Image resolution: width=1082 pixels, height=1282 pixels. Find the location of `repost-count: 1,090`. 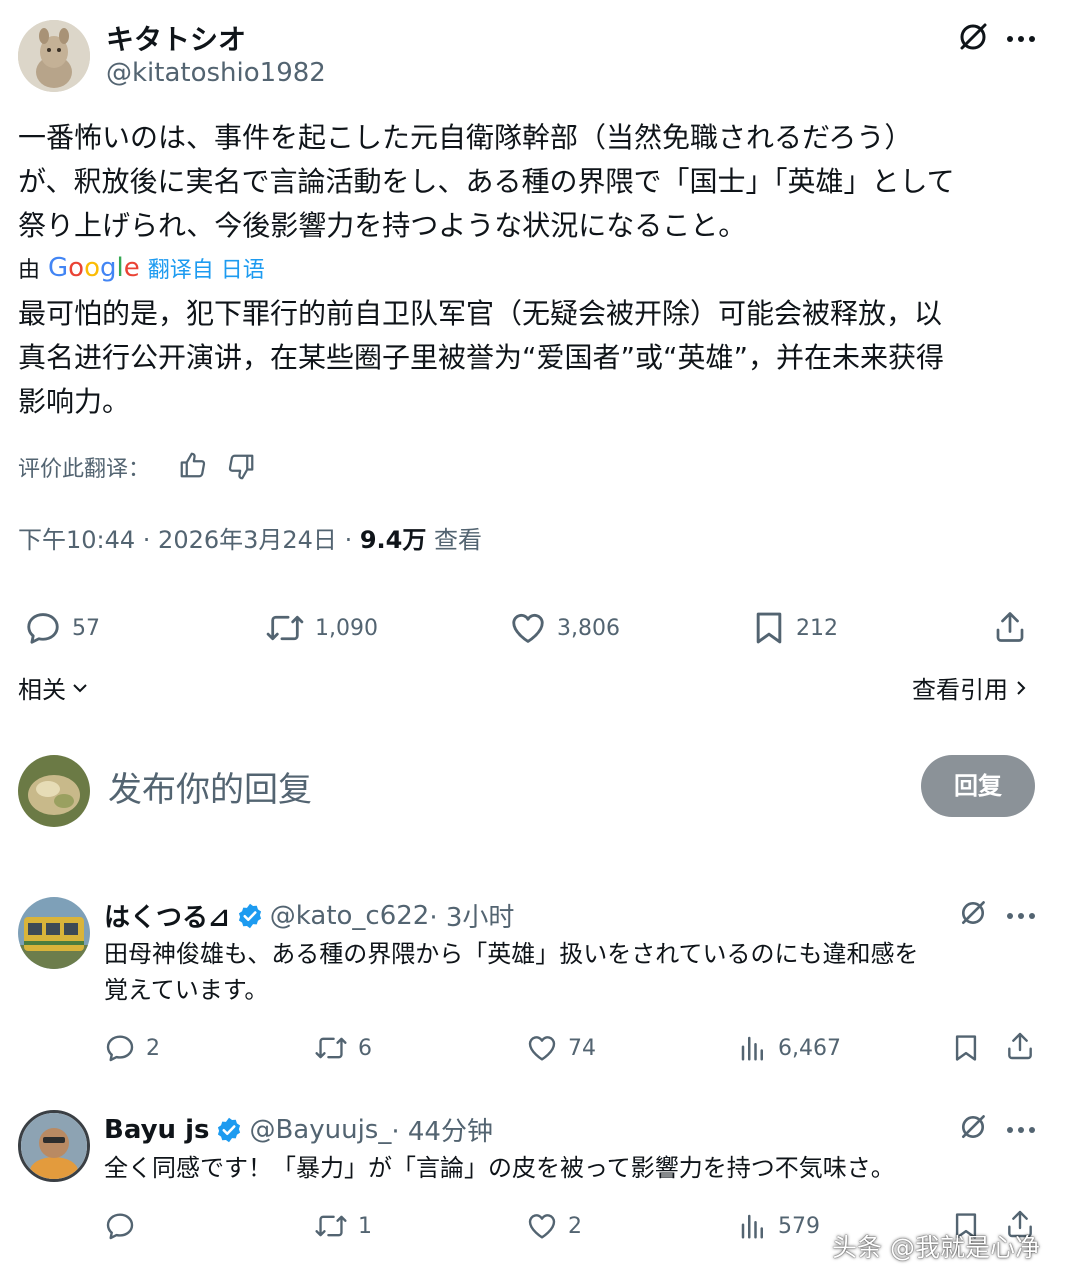

repost-count: 1,090 is located at coordinates (346, 628).